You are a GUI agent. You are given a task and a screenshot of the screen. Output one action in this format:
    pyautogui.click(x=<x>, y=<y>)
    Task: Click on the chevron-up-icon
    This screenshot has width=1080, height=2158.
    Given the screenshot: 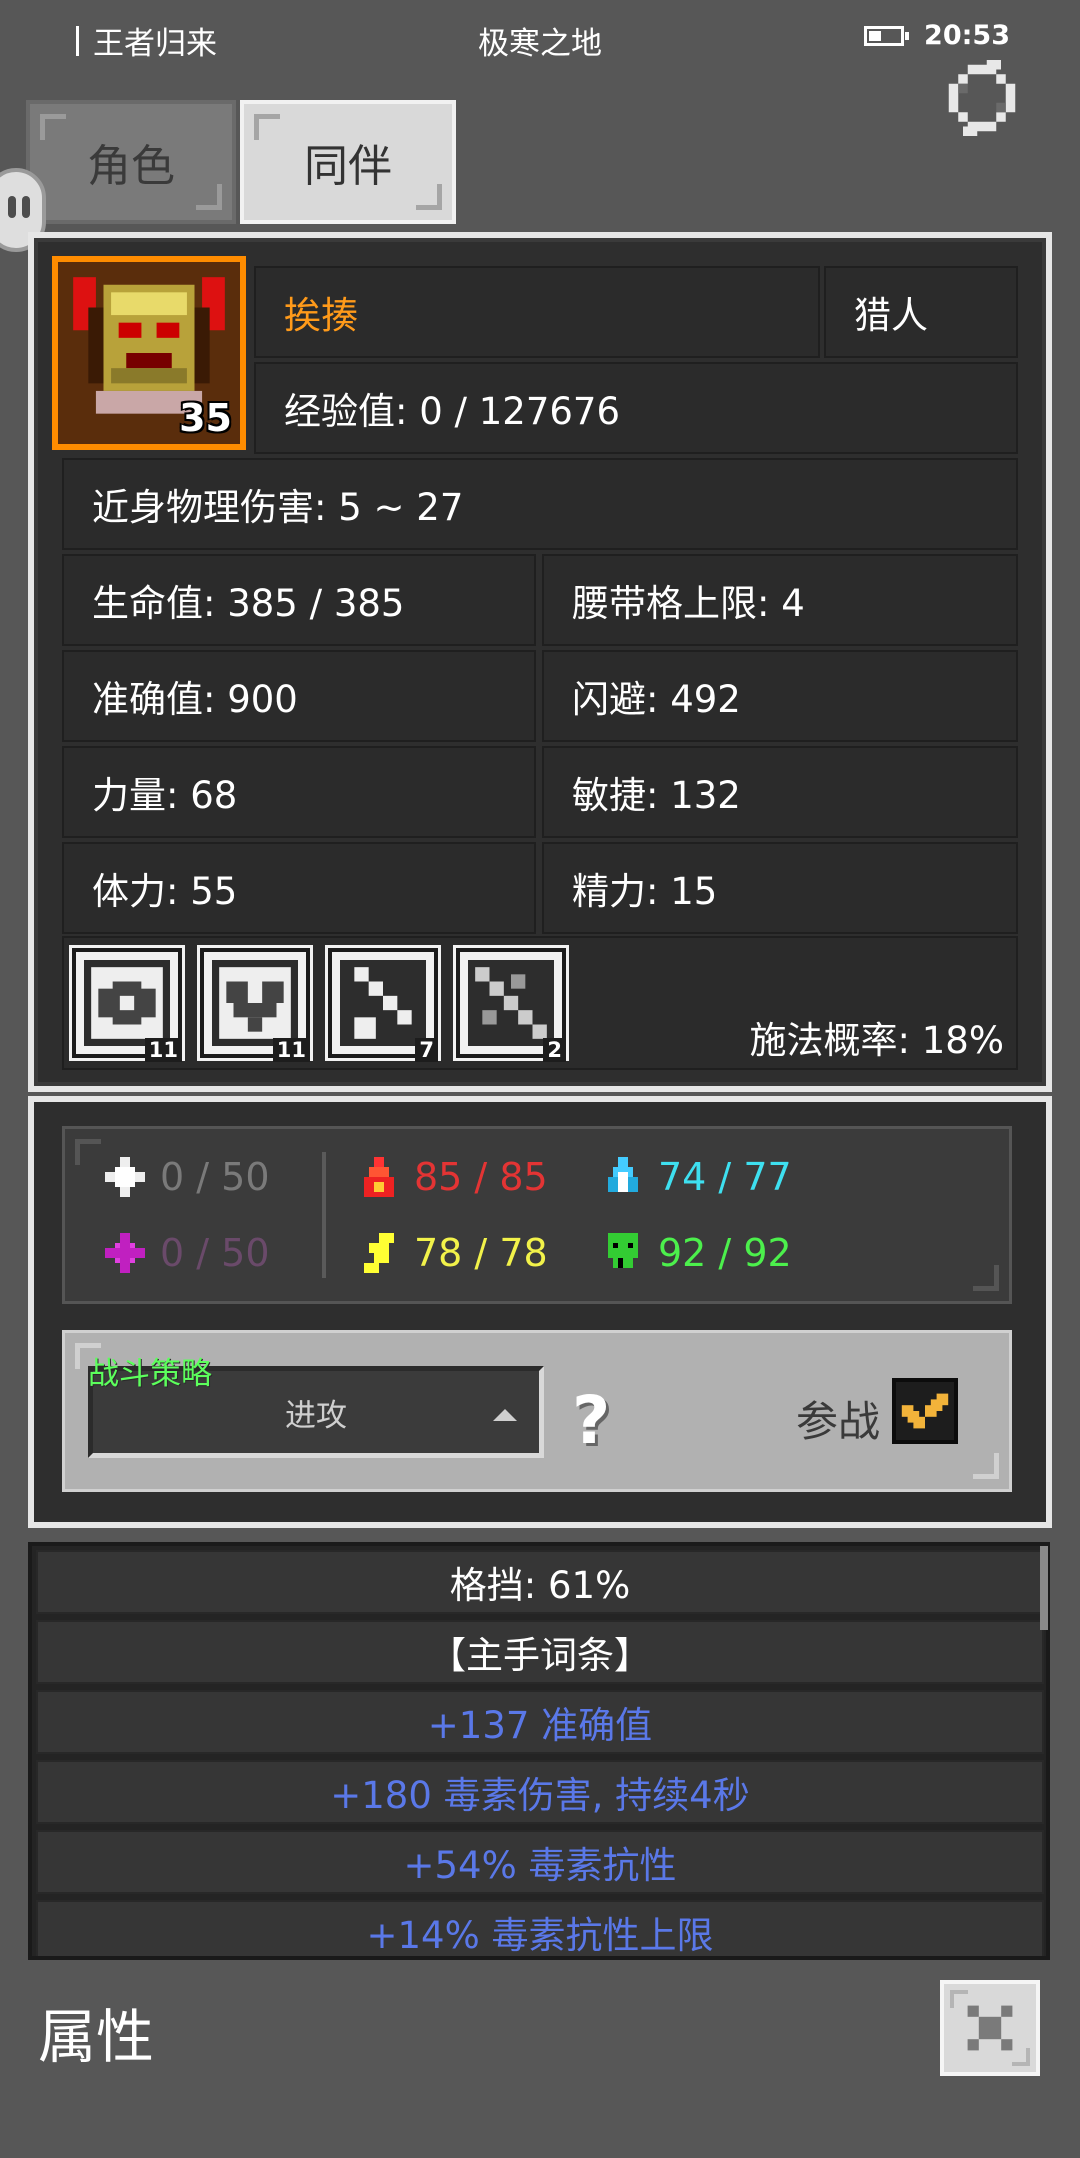 What is the action you would take?
    pyautogui.click(x=505, y=1415)
    